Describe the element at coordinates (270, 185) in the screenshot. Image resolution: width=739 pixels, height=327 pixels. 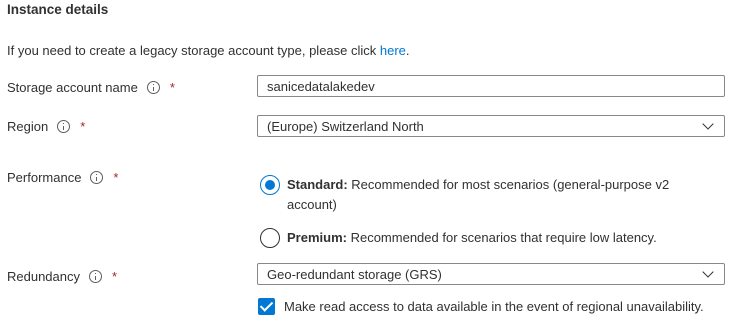
I see `performance-standard-radio` at that location.